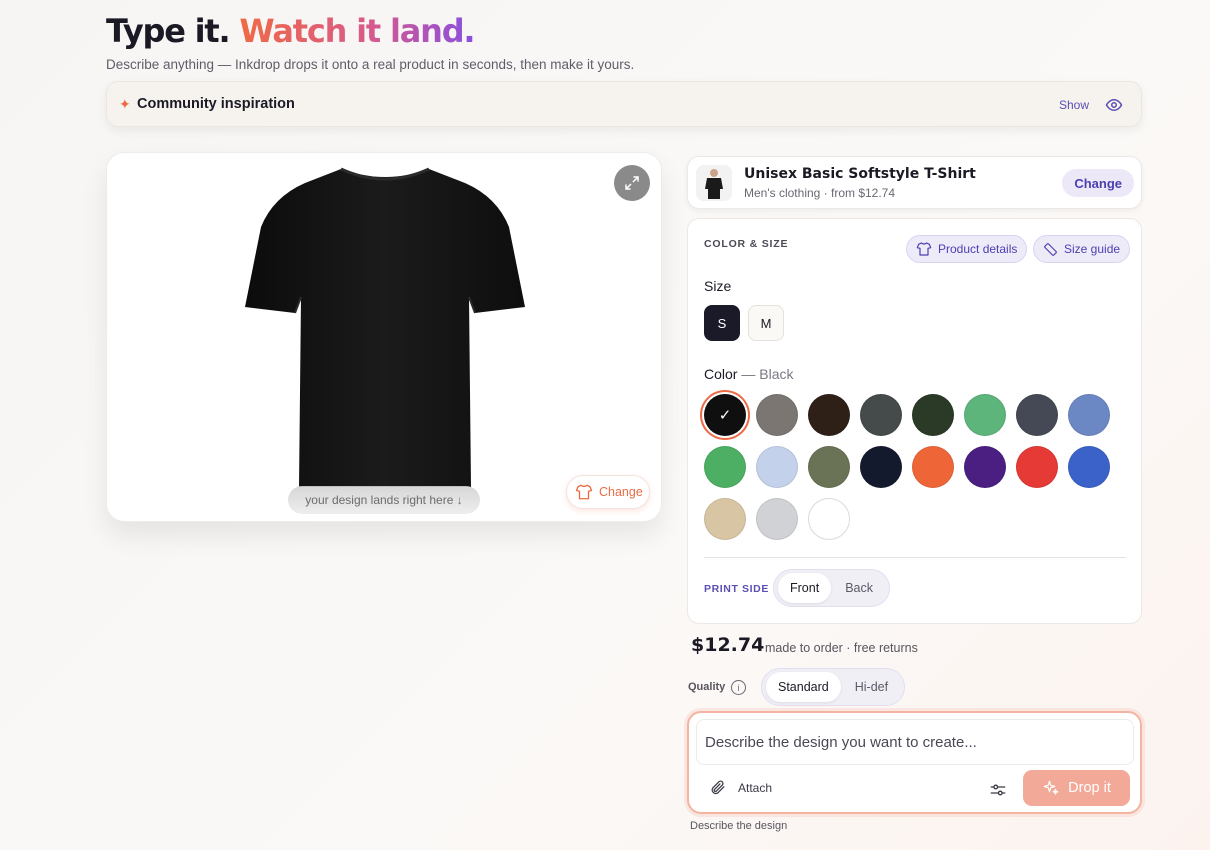 The height and width of the screenshot is (850, 1210). I want to click on ruler-icon, so click(1050, 249).